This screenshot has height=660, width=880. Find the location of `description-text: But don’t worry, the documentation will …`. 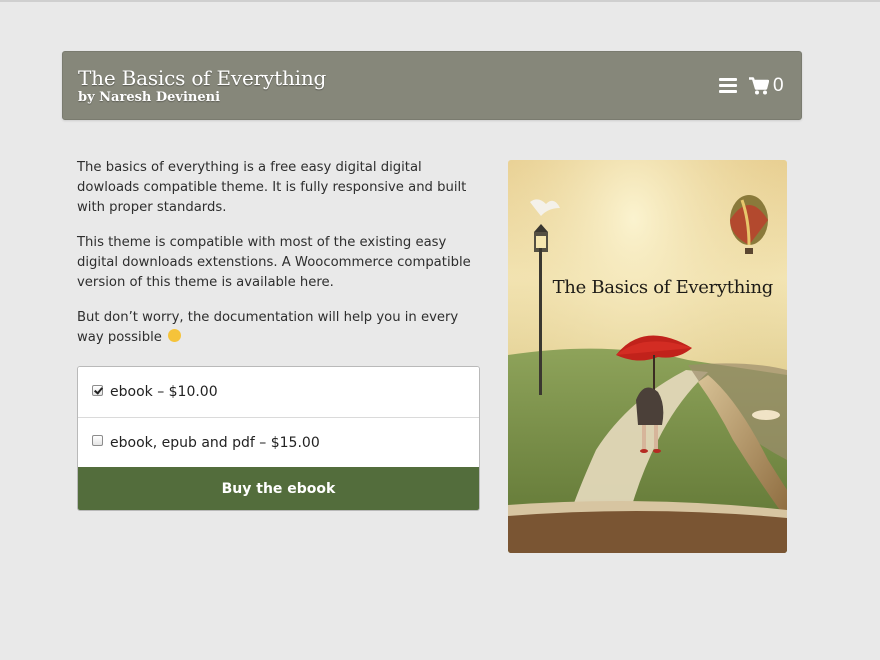

description-text: But don’t worry, the documentation will … is located at coordinates (268, 327).